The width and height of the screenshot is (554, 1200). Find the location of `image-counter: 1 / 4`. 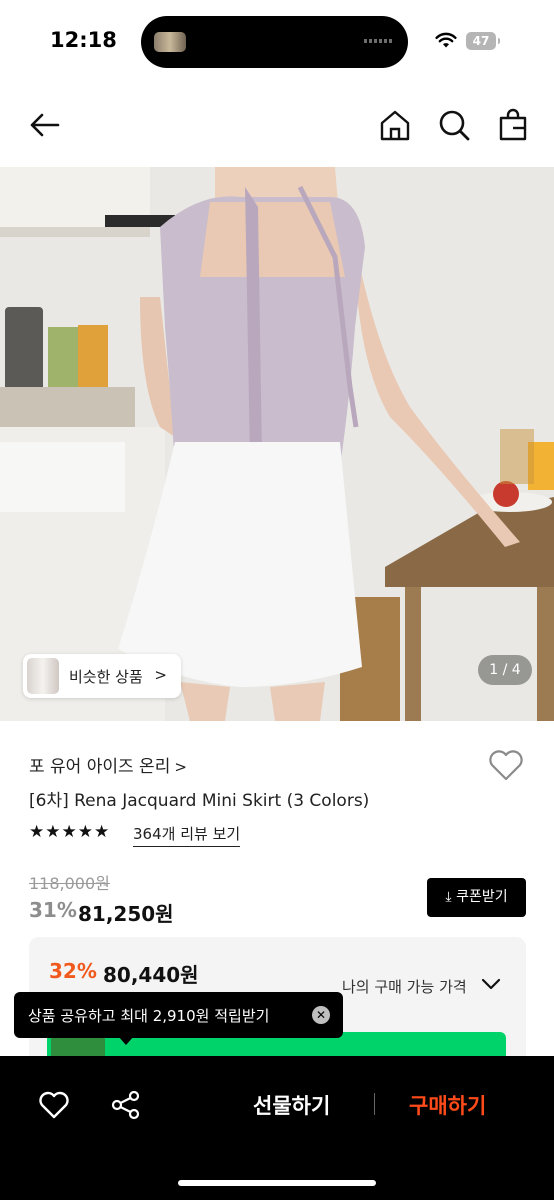

image-counter: 1 / 4 is located at coordinates (505, 670).